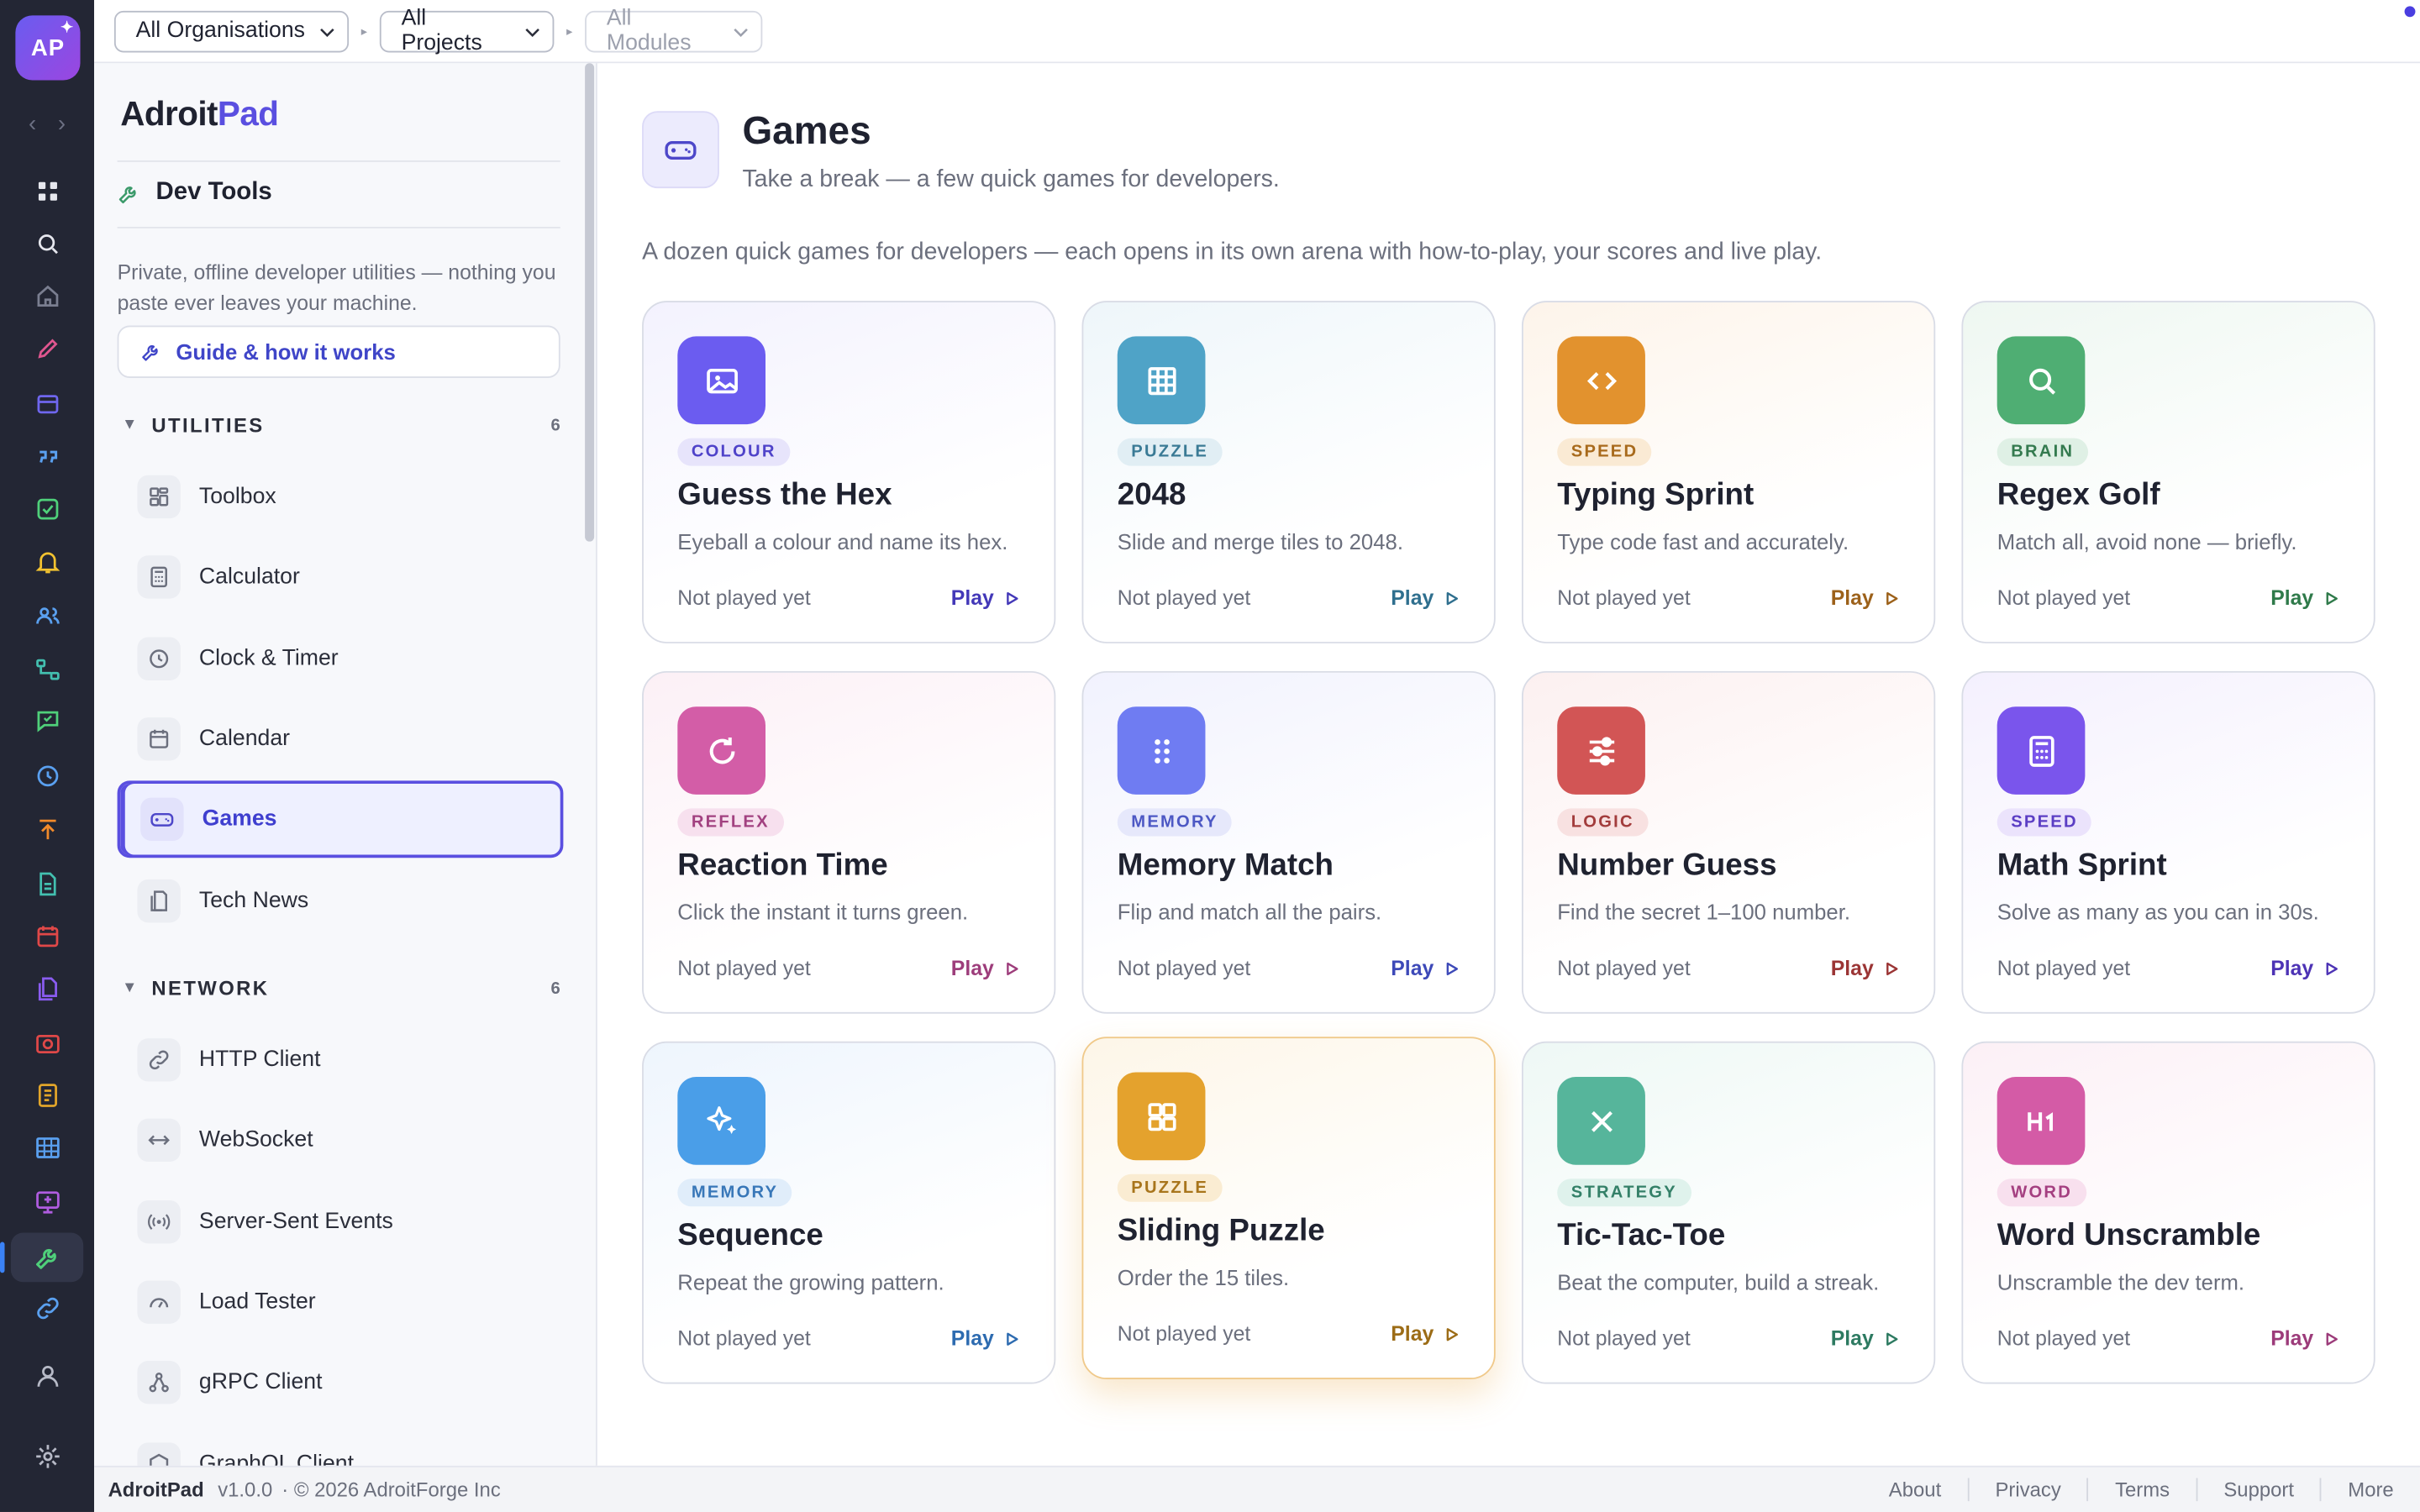 Image resolution: width=2420 pixels, height=1512 pixels. I want to click on apps-grid-icon, so click(47, 191).